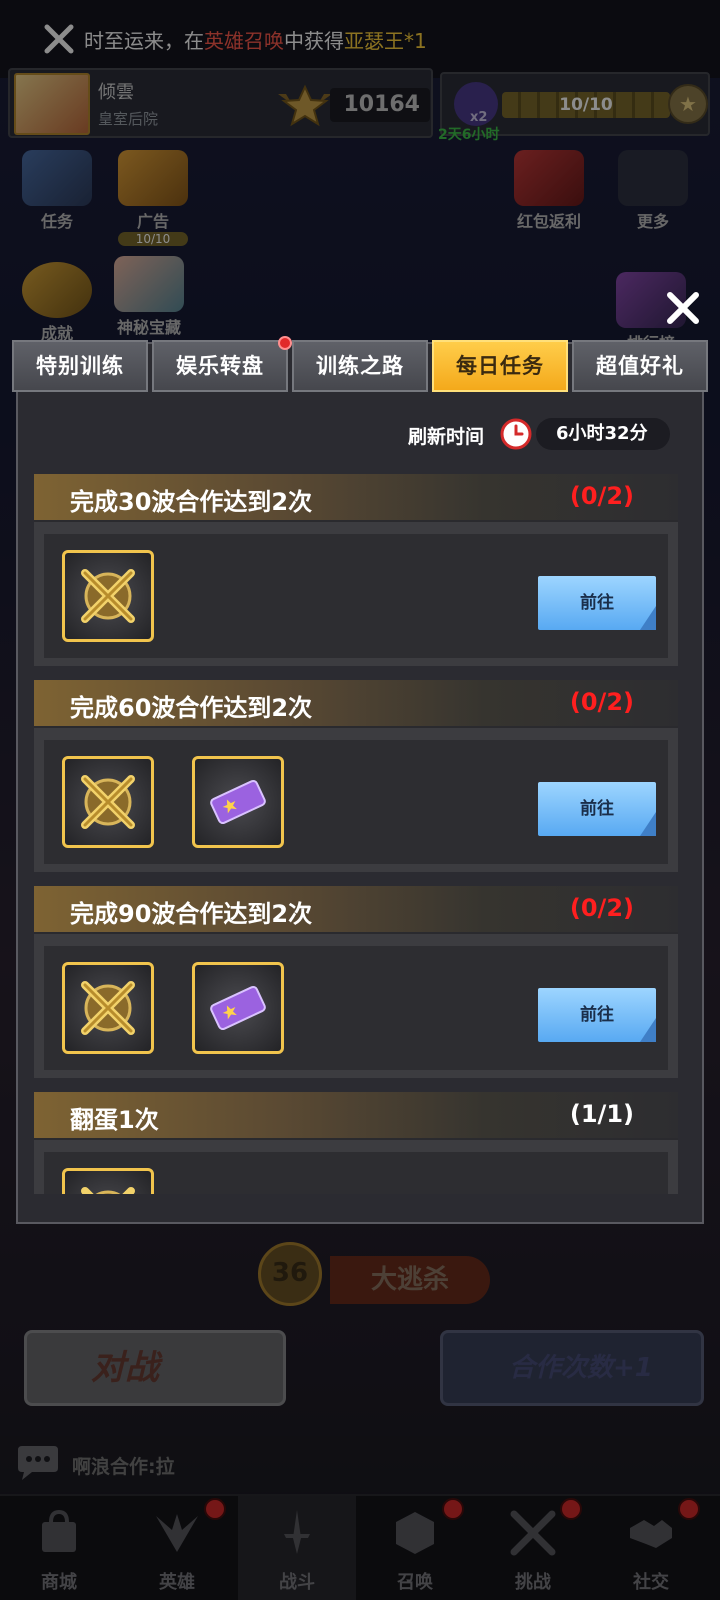  Describe the element at coordinates (356, 1115) in the screenshot. I see `task-header: 翻蛋1次 (1/1)` at that location.